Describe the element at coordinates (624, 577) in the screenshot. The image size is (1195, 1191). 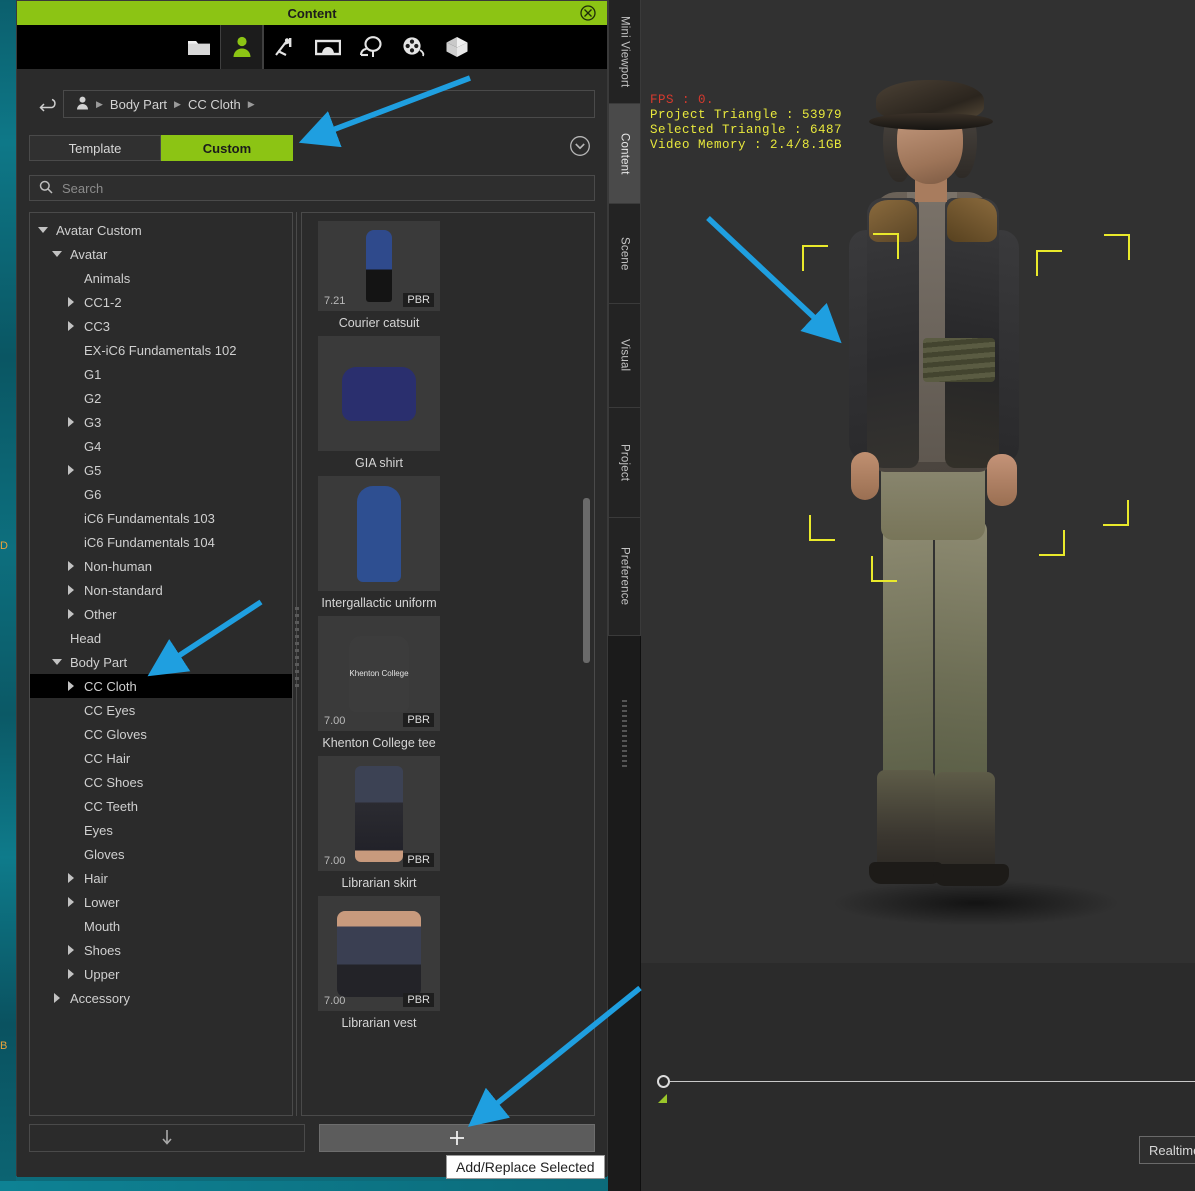
I see `side-tab-preference: Preference` at that location.